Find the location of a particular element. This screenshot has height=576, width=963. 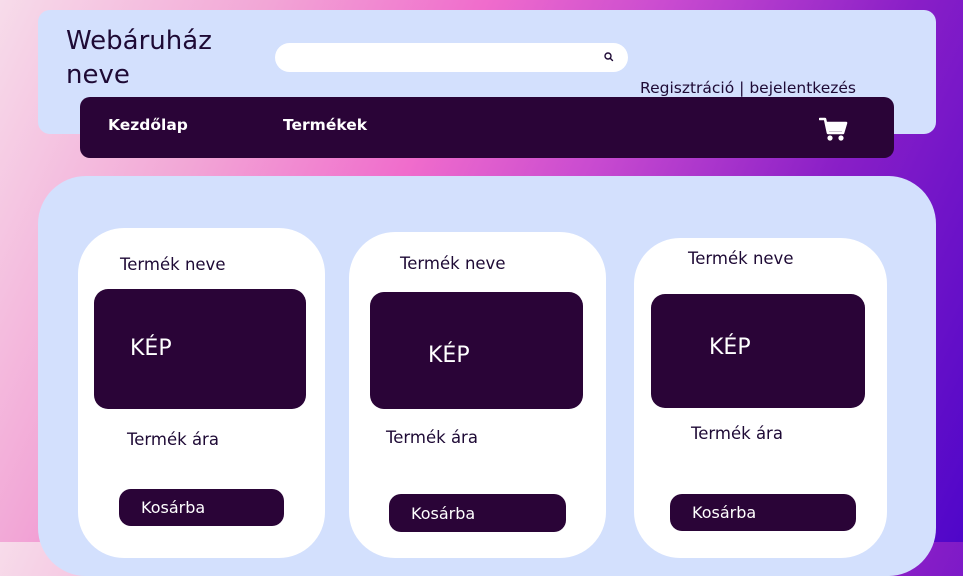

nav-item-products: Termékek is located at coordinates (325, 125).